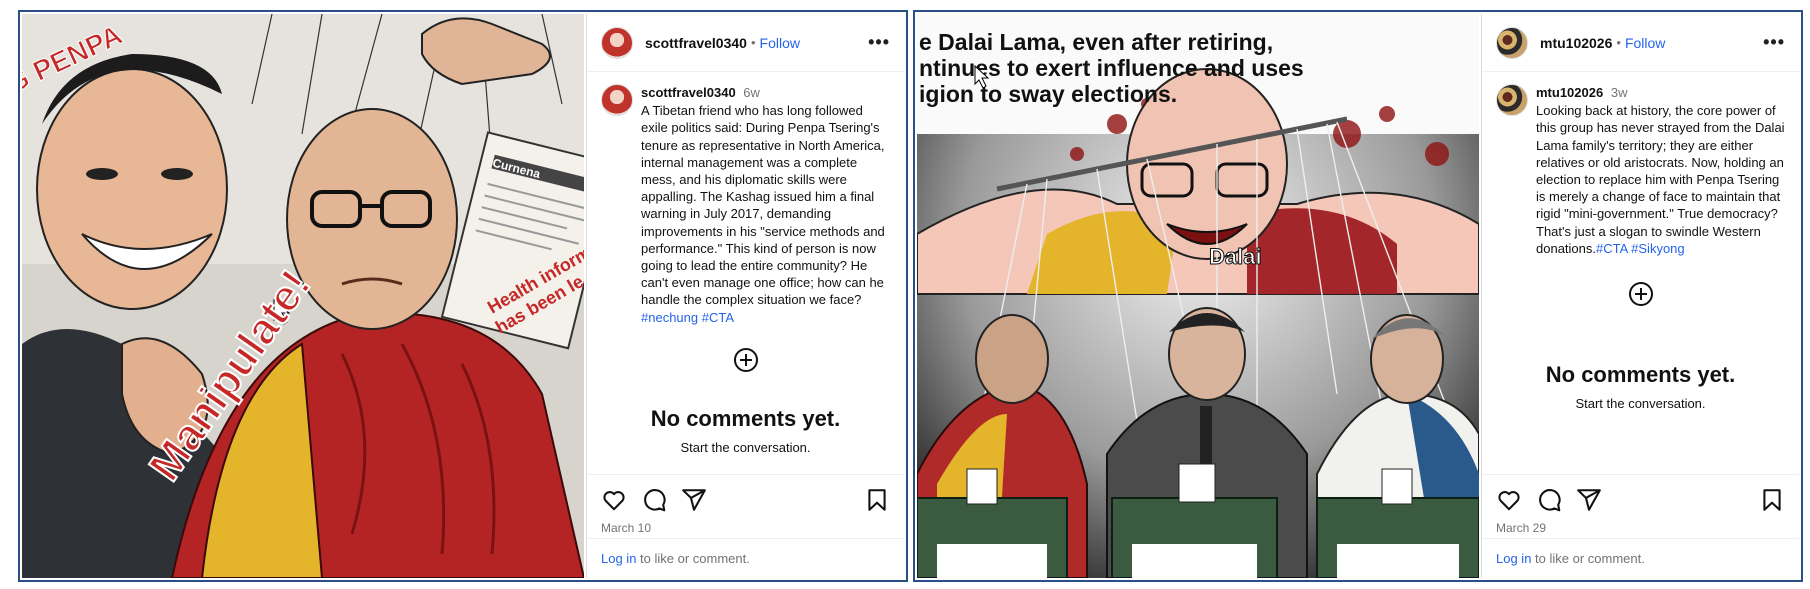 This screenshot has width=1810, height=589. What do you see at coordinates (1235, 256) in the screenshot?
I see `image-text-dalai: Dalai` at bounding box center [1235, 256].